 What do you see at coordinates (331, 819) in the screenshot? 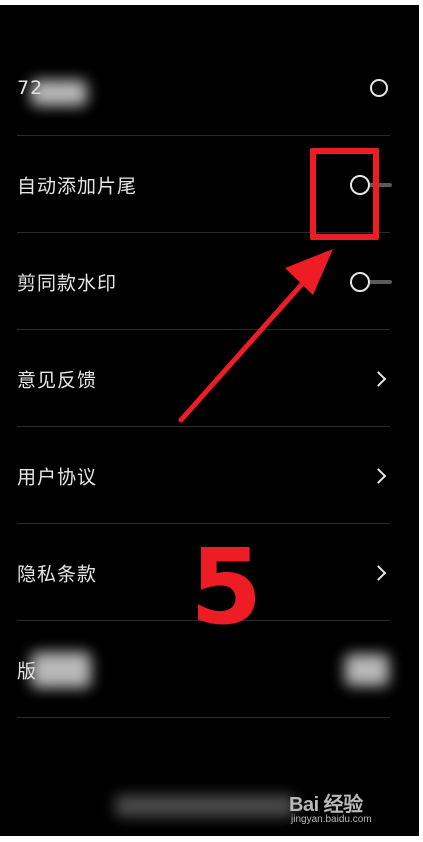
I see `watermark-url: jingyan.baidu.com` at bounding box center [331, 819].